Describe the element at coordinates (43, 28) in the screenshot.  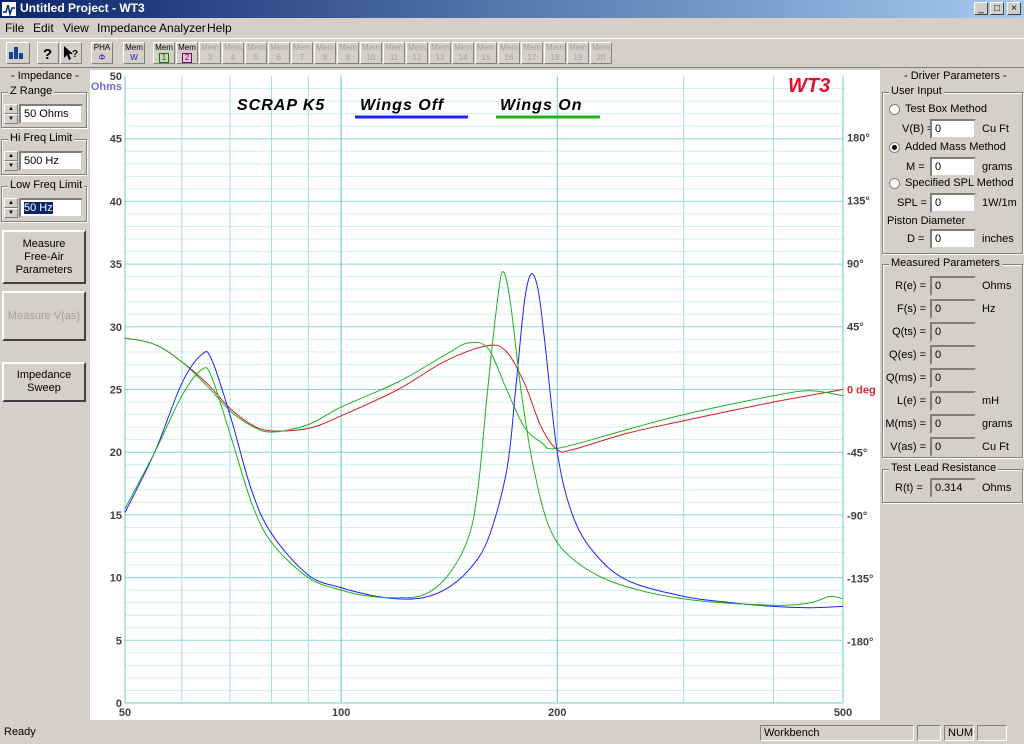
I see `menu-edit: Edit` at that location.